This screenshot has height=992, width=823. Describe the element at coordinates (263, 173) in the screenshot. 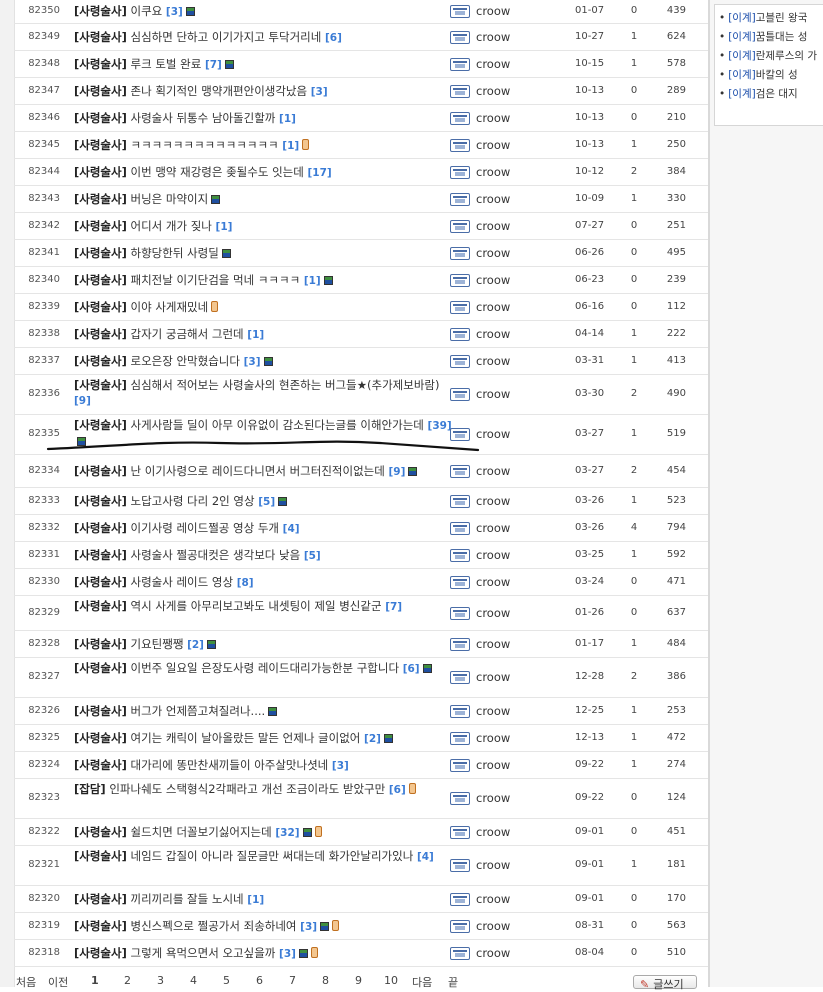

I see `post-subject-link: [사령술사] 이번 맹약 재강령은 좆될수도 잇는데 [17]` at that location.